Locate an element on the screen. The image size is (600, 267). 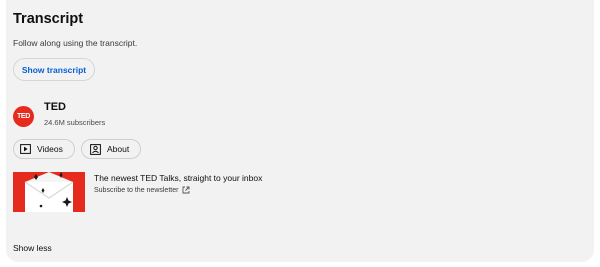
about-button: About is located at coordinates (111, 149).